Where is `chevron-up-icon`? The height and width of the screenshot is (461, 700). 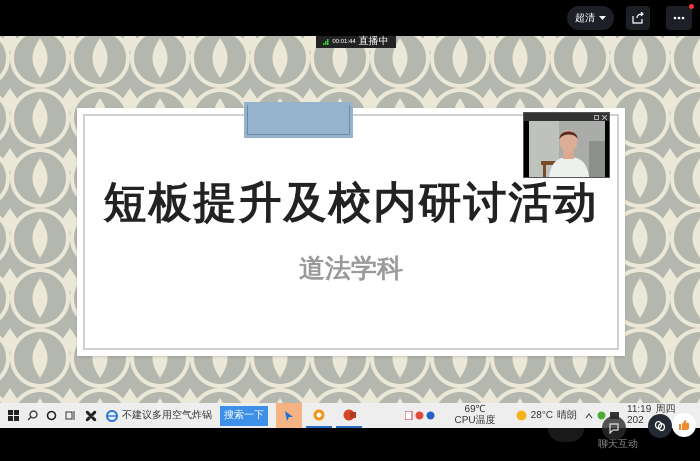 chevron-up-icon is located at coordinates (589, 415).